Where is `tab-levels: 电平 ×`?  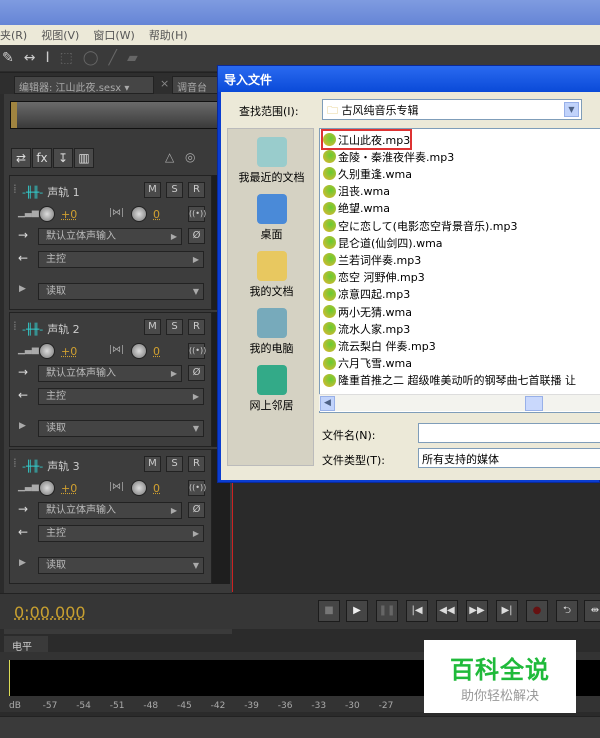
tab-levels: 电平 × is located at coordinates (26, 650).